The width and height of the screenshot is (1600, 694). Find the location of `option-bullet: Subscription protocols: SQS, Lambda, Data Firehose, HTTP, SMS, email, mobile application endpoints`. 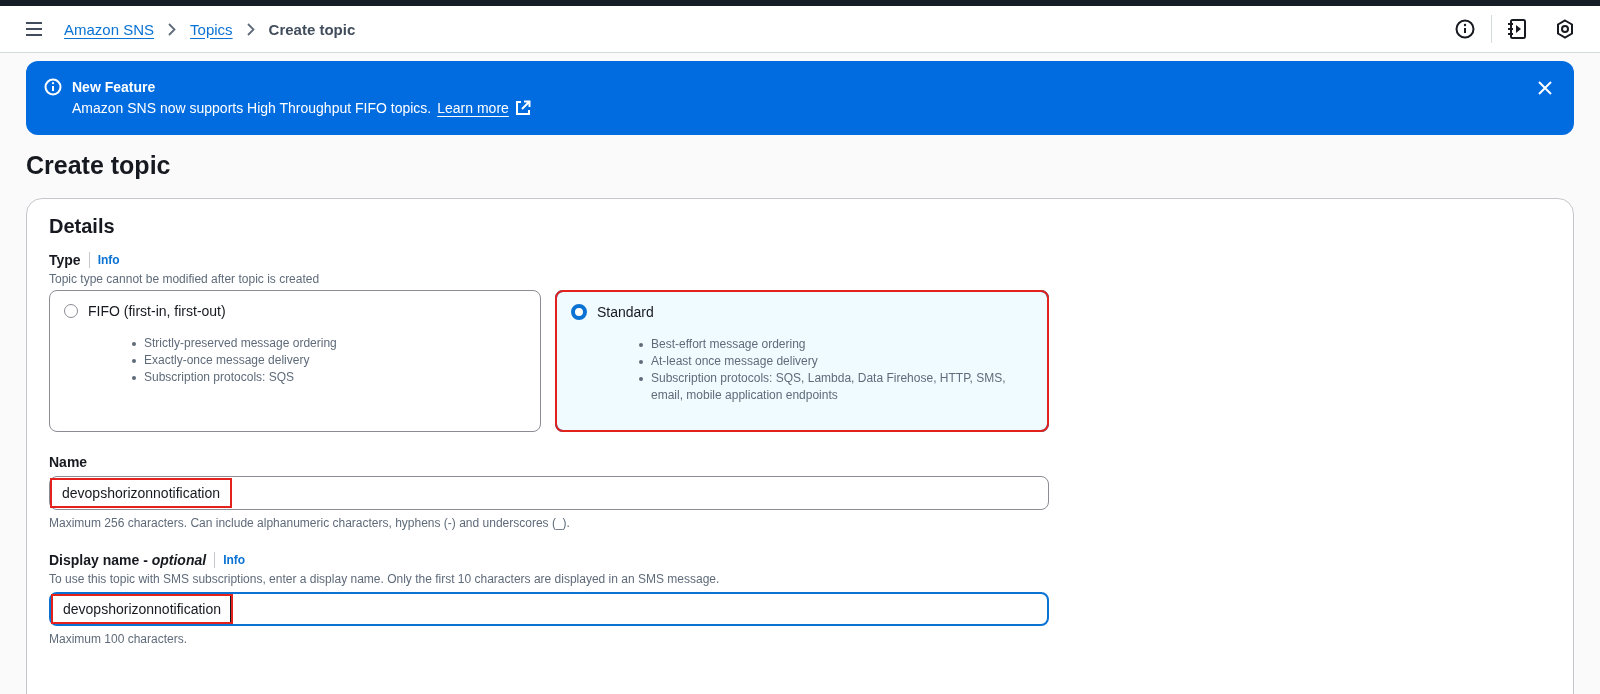

option-bullet: Subscription protocols: SQS, Lambda, Data Firehose, HTTP, SMS, email, mobile application endpoints is located at coordinates (829, 387).